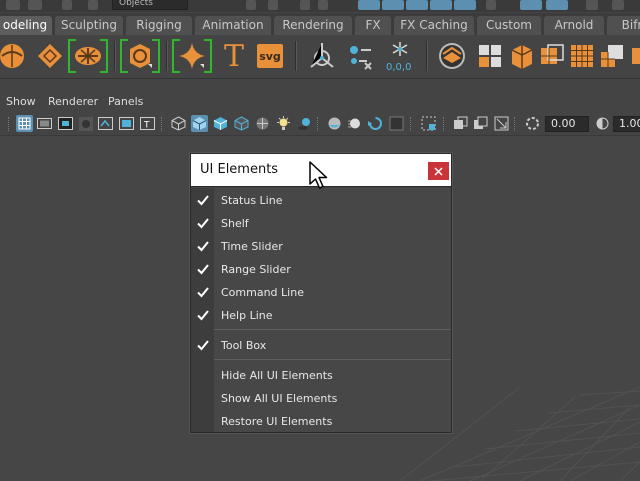 The image size is (640, 481). What do you see at coordinates (126, 123) in the screenshot?
I see `safe-action-icon` at bounding box center [126, 123].